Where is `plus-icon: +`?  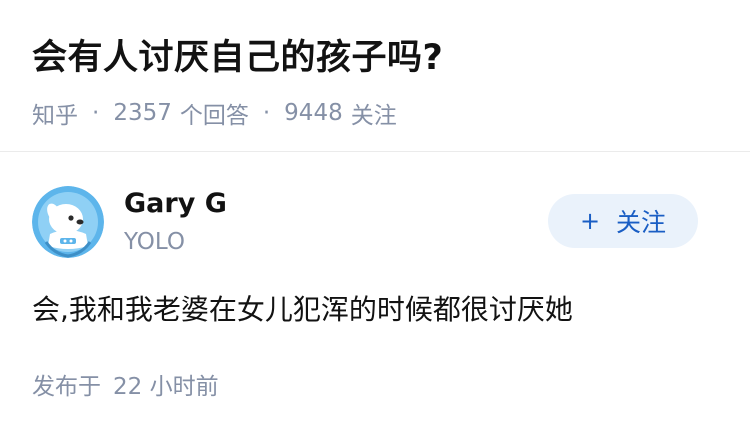 plus-icon: + is located at coordinates (590, 221).